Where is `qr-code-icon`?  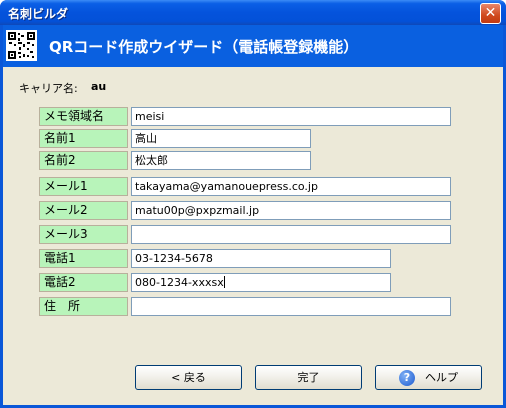 qr-code-icon is located at coordinates (21, 45).